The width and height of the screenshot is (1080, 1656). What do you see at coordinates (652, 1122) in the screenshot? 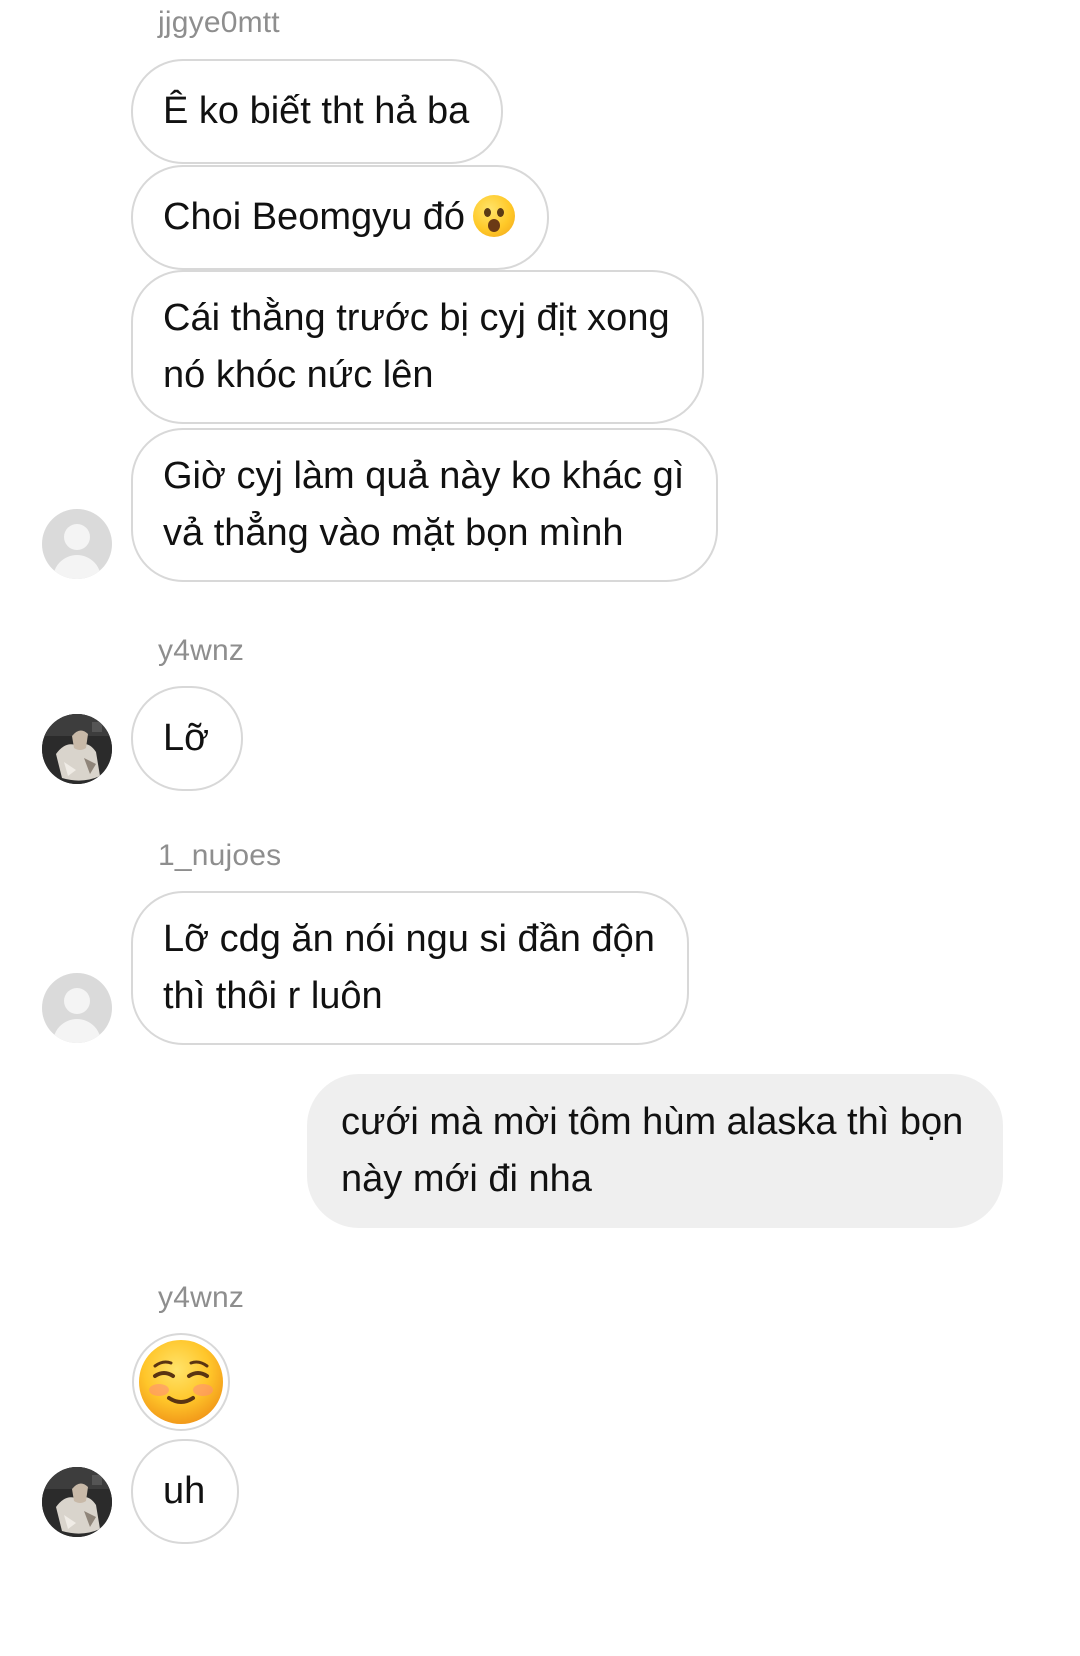
I see `message-text: cưới mà mời tôm hùm alaska thì bọn` at bounding box center [652, 1122].